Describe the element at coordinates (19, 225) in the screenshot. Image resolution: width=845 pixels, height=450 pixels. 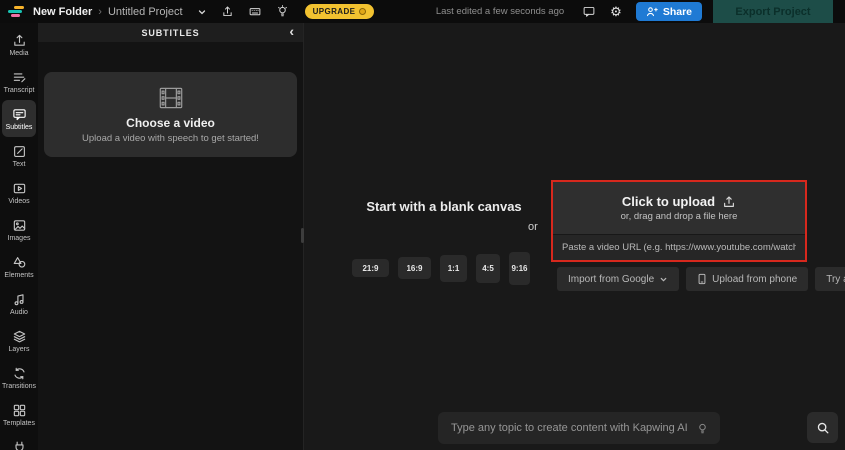
I see `image-icon` at that location.